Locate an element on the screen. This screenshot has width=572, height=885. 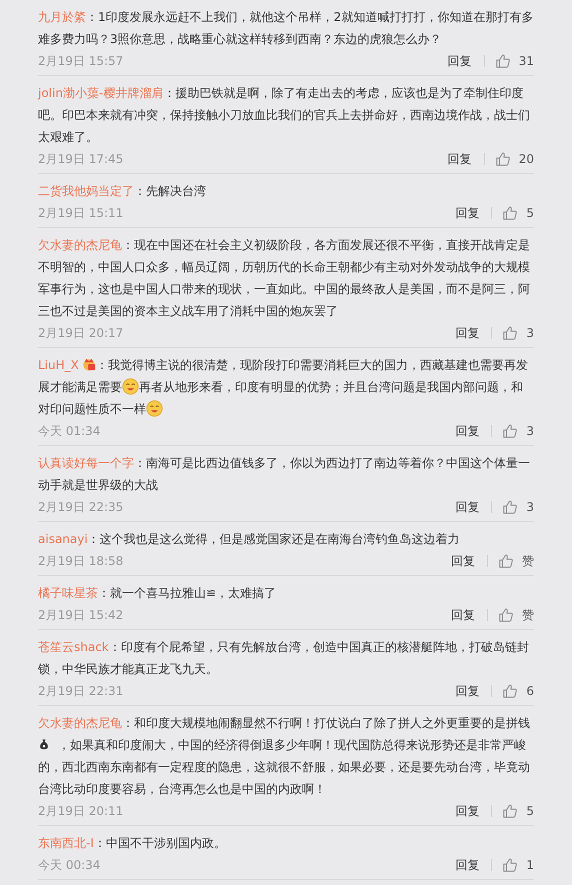
timestamp: 2月19日 22:31 is located at coordinates (81, 691).